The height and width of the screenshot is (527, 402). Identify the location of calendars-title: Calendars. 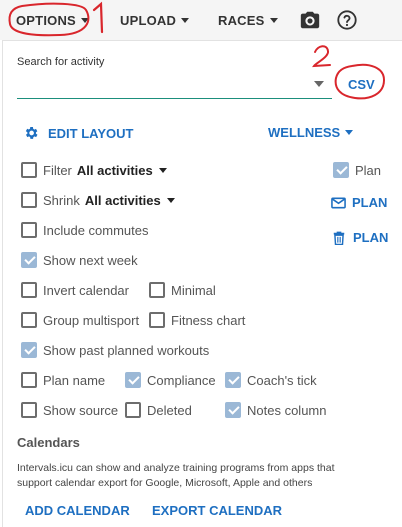
(48, 442).